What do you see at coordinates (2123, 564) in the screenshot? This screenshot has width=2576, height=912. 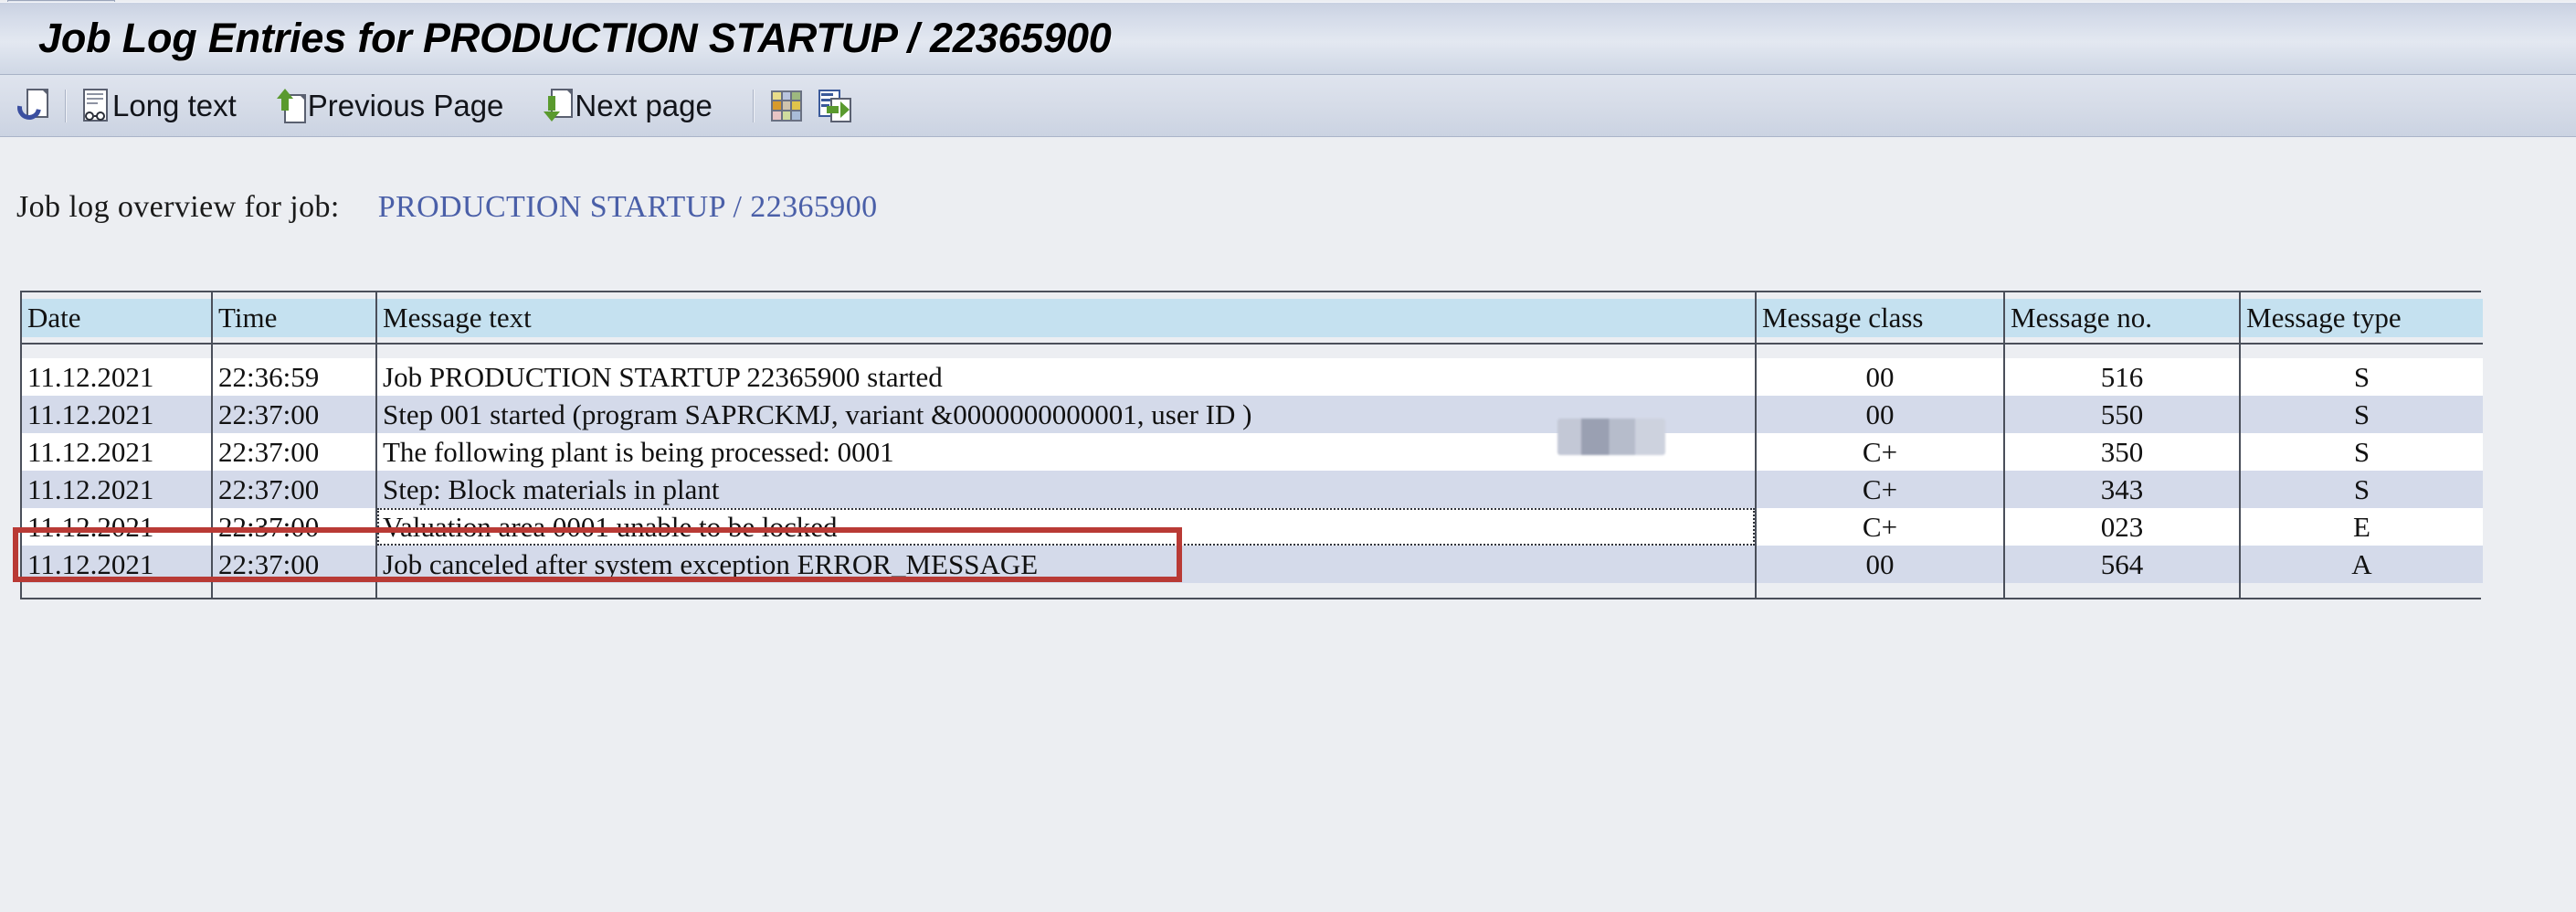 I see `cell-message-no: 564` at bounding box center [2123, 564].